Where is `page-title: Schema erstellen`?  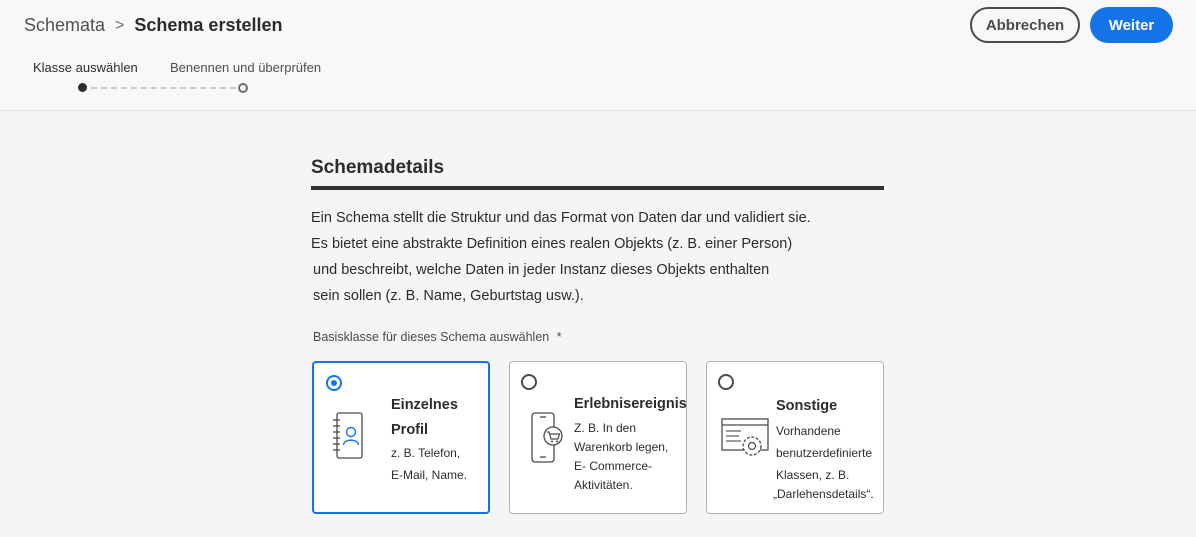
page-title: Schema erstellen is located at coordinates (208, 25).